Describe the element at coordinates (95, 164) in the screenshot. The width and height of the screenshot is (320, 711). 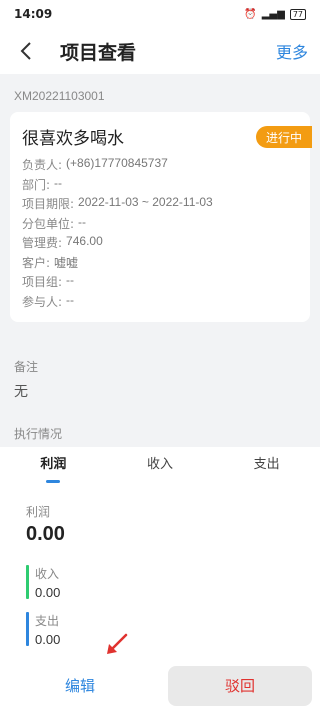
I see `field-owner: 负责人: (+86)17770845737` at that location.